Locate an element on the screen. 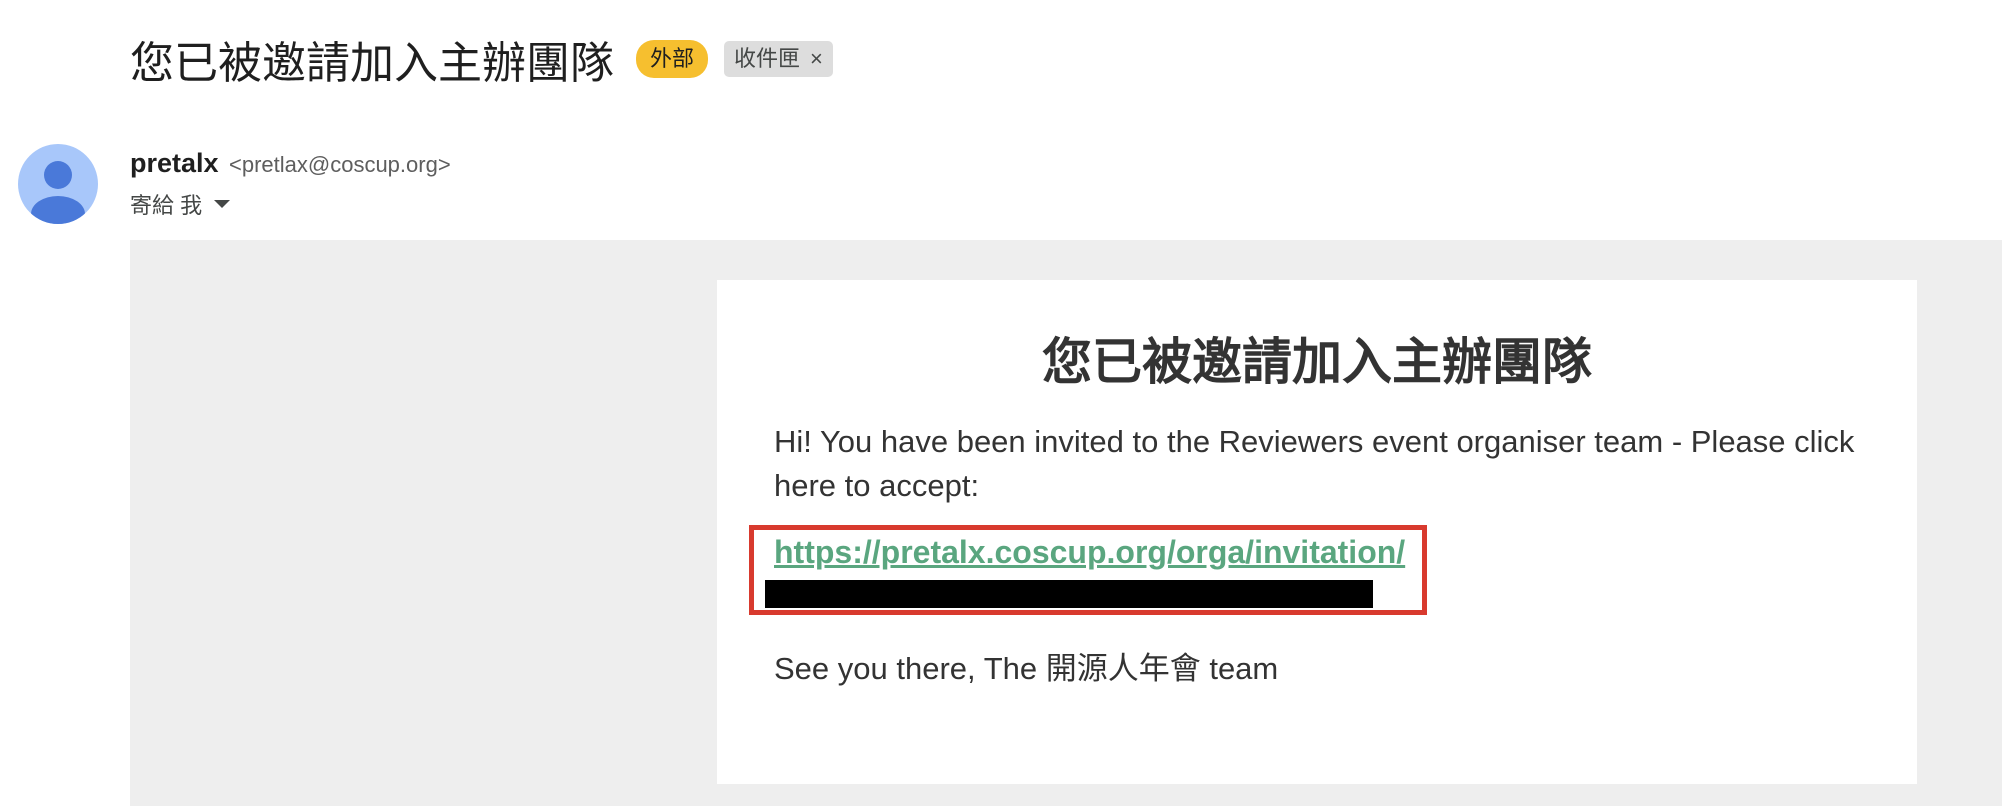 The width and height of the screenshot is (2002, 806). message-title: 您已被邀請加入主辦團隊 is located at coordinates (1317, 362).